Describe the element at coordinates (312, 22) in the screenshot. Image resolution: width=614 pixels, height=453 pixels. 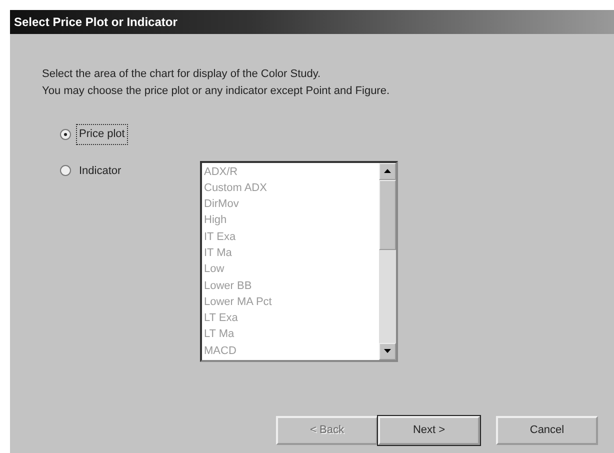
I see `window-title: Select Price Plot or Indicator` at that location.